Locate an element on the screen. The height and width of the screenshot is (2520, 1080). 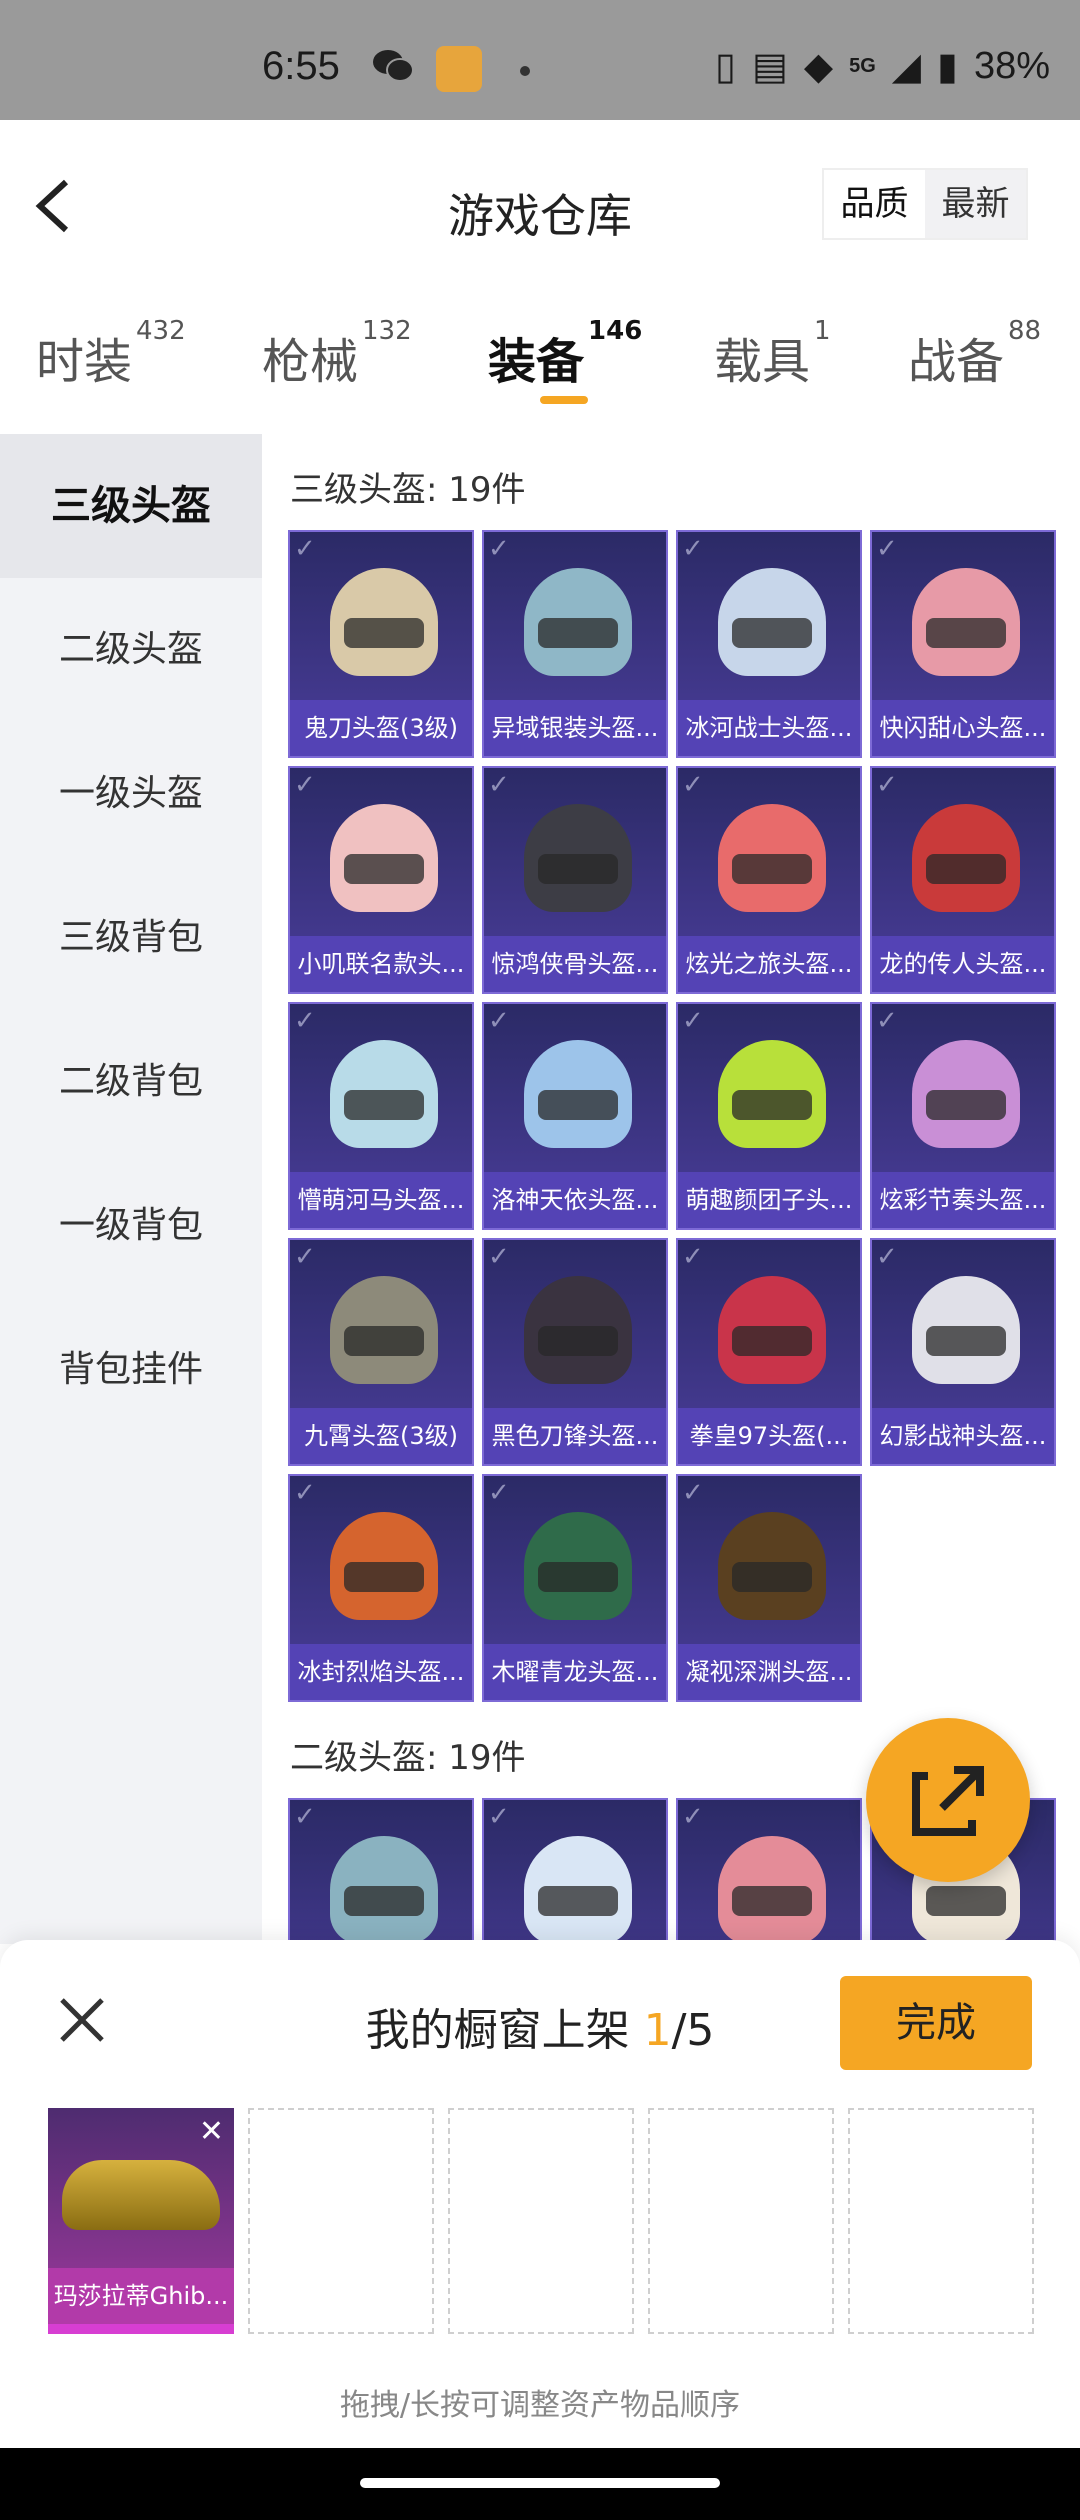
sidebar-item: 一级头盔 is located at coordinates (131, 794).